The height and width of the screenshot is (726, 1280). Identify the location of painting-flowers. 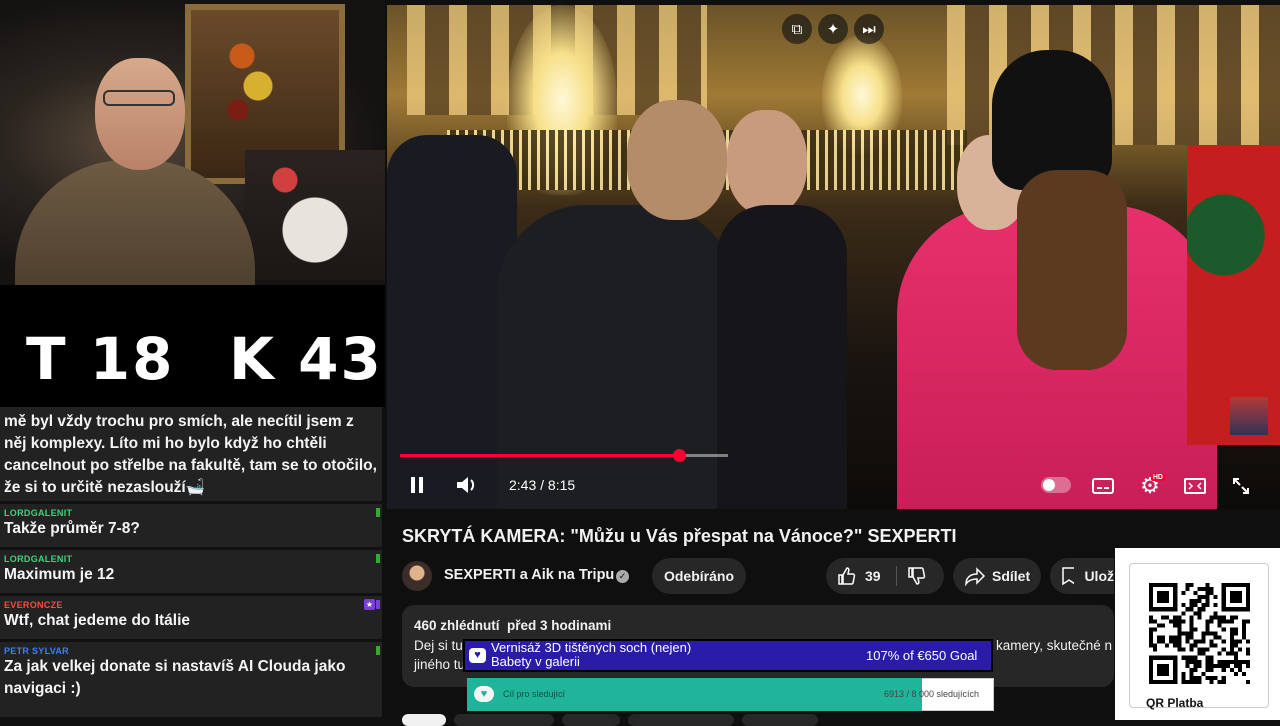
(250, 80).